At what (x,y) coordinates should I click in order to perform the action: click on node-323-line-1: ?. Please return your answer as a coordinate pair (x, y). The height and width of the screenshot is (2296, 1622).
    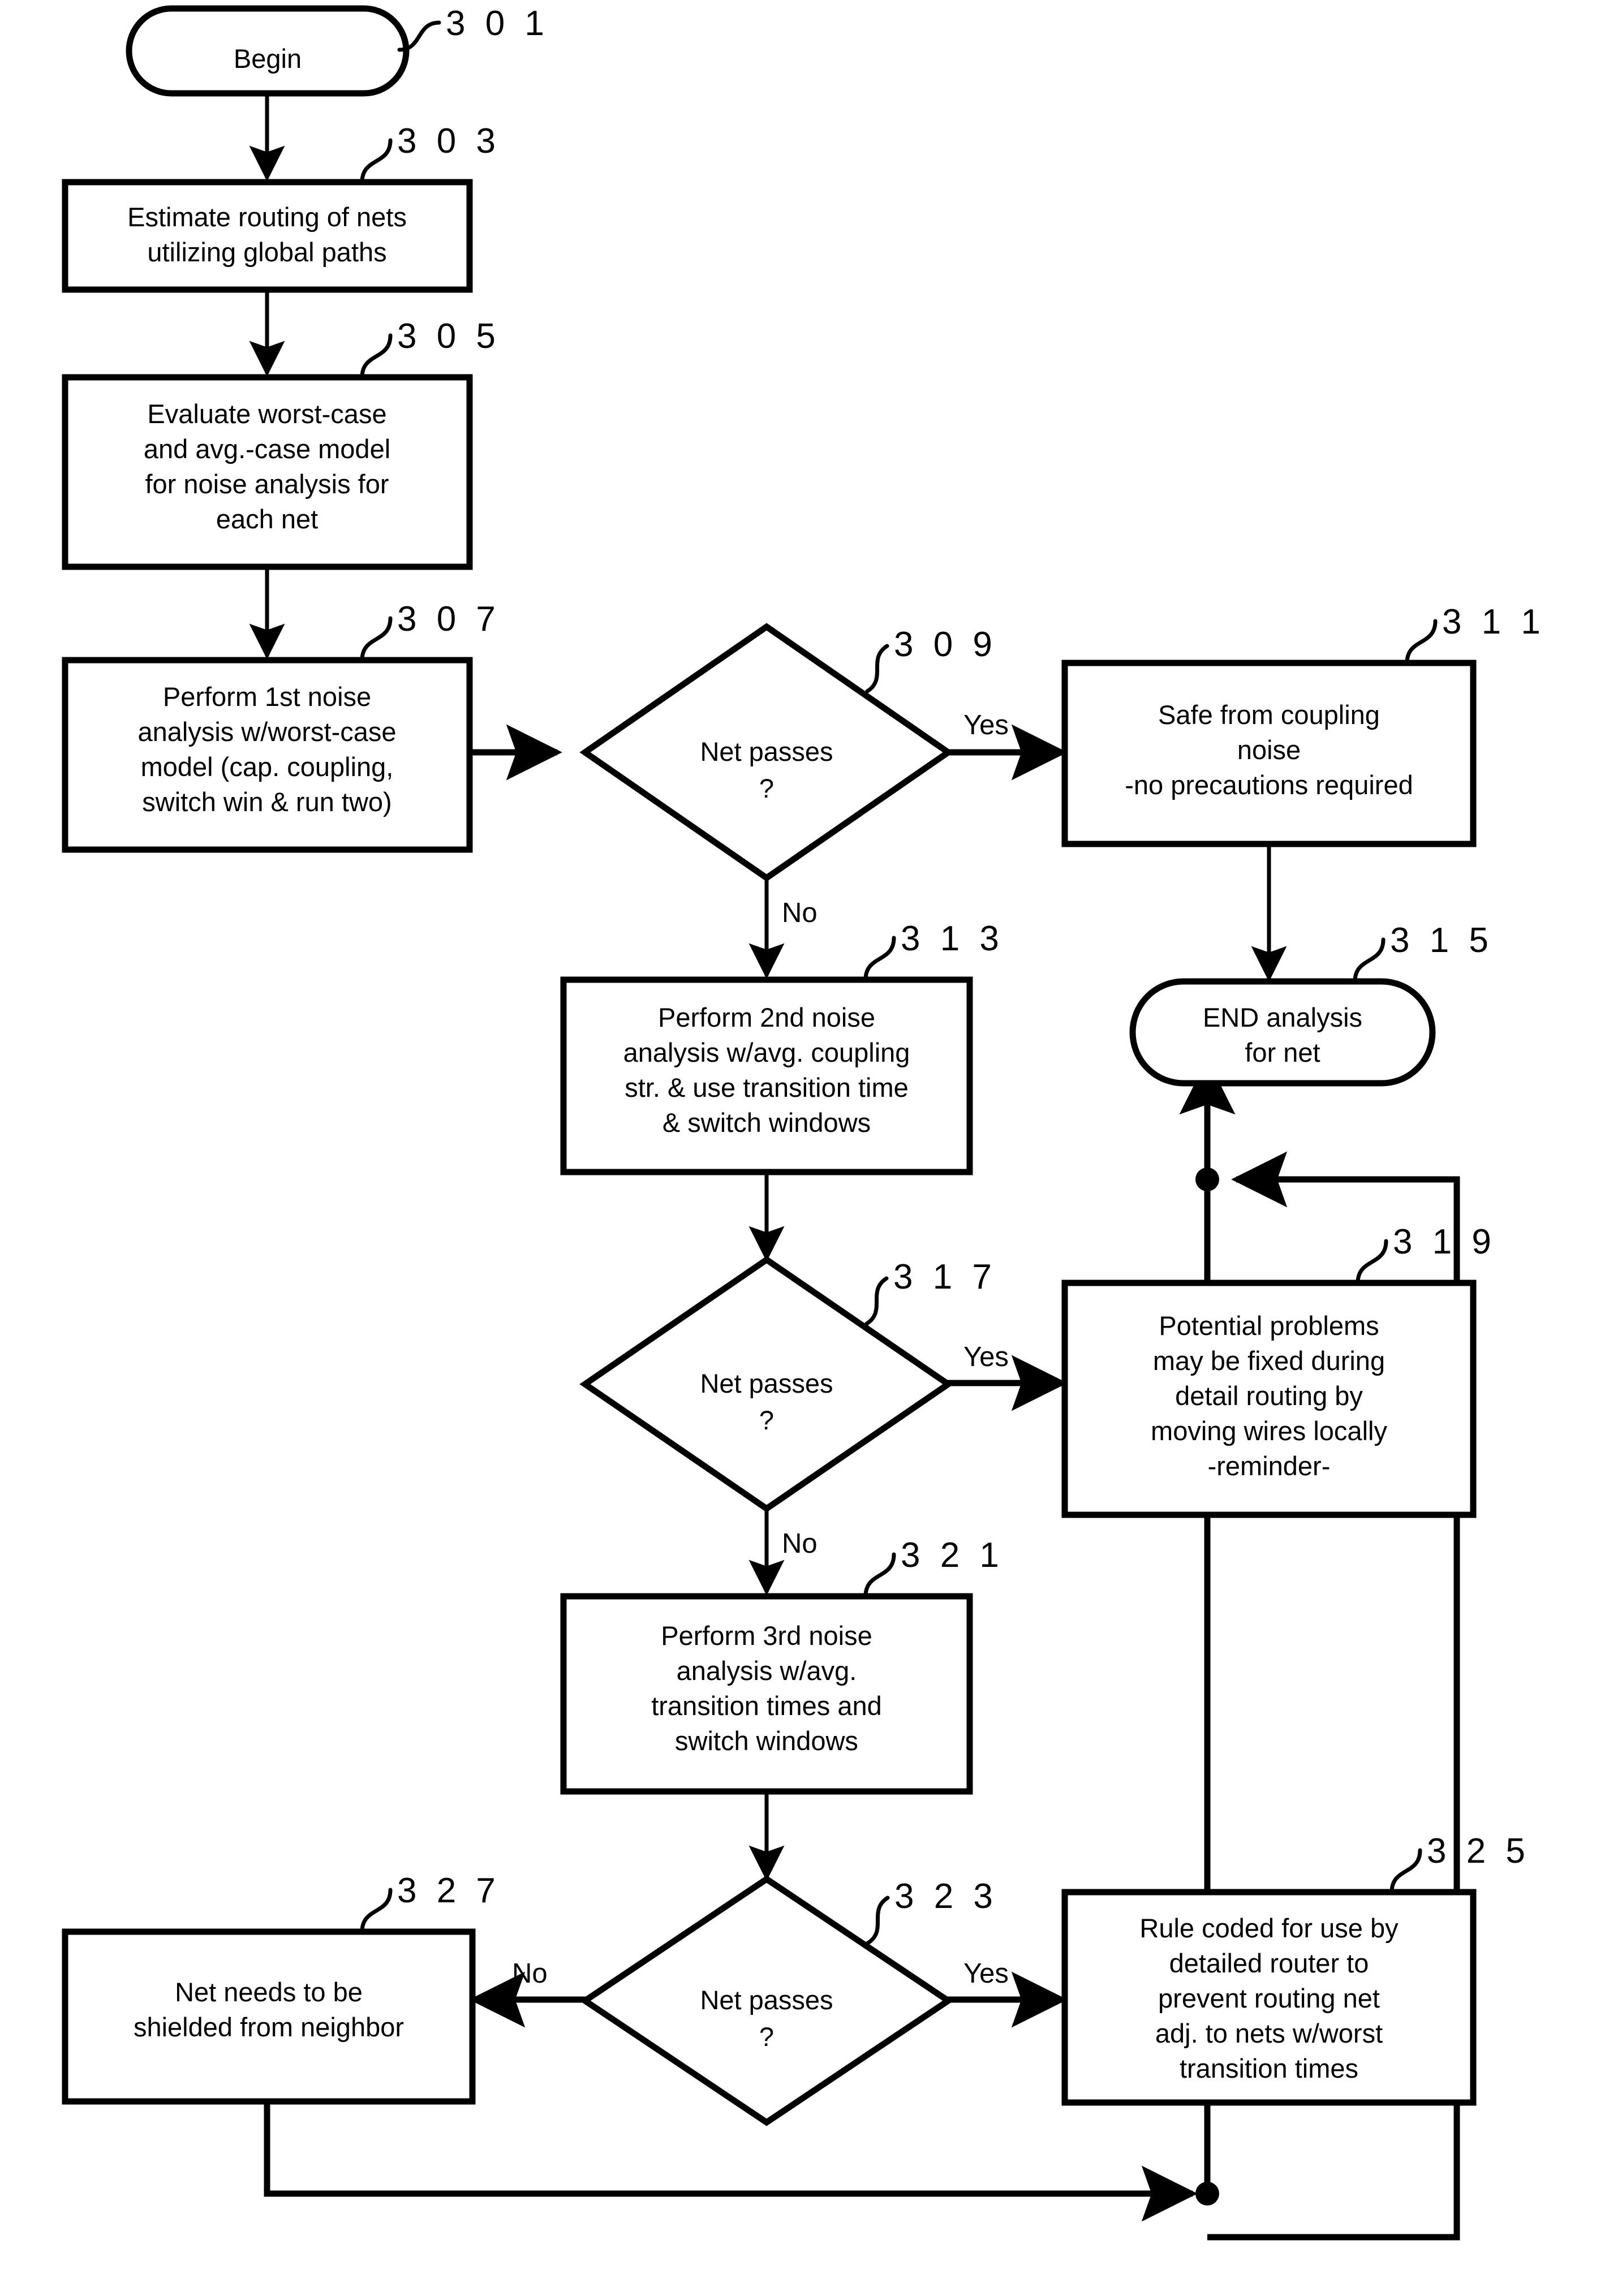
    Looking at the image, I should click on (767, 2037).